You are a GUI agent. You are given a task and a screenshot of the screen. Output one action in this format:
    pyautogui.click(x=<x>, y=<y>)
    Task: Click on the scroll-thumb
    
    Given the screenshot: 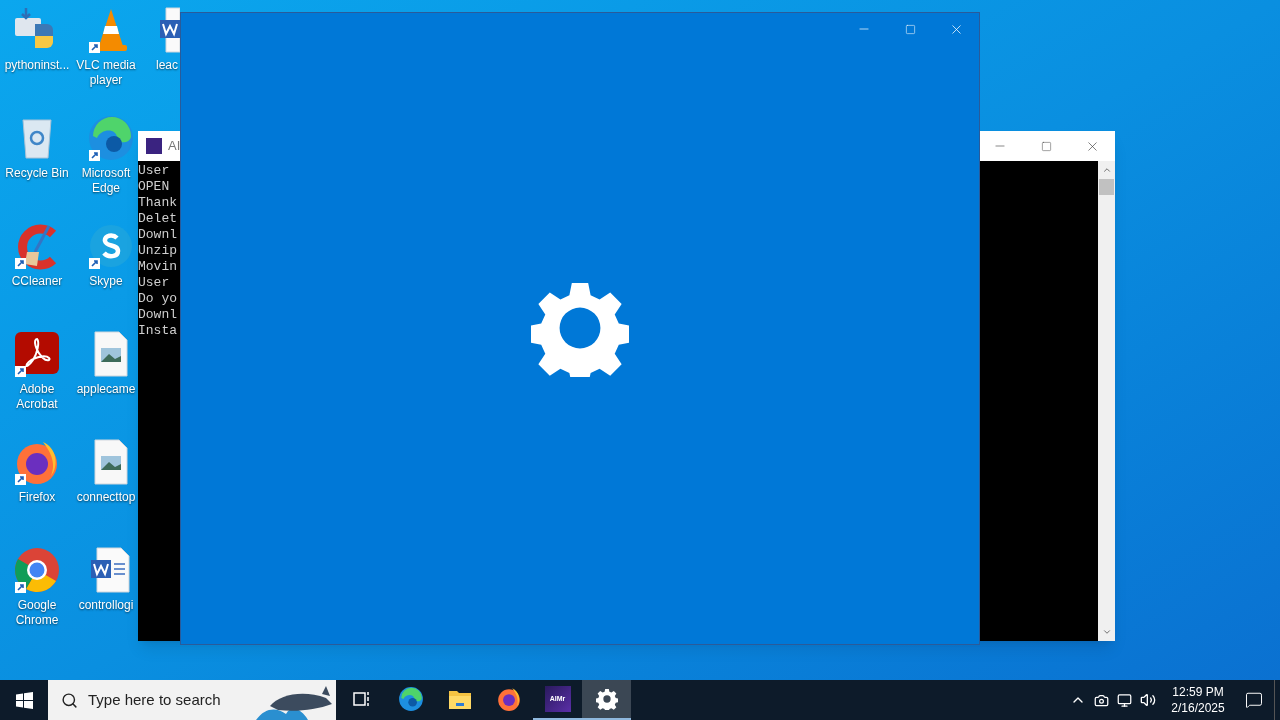 What is the action you would take?
    pyautogui.click(x=1106, y=187)
    